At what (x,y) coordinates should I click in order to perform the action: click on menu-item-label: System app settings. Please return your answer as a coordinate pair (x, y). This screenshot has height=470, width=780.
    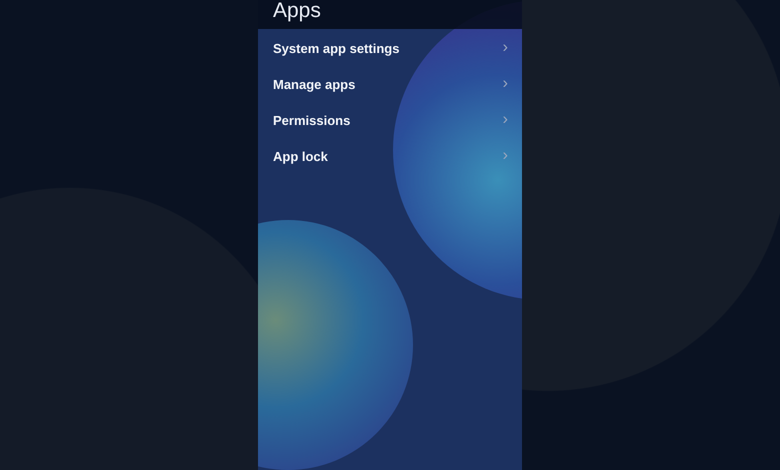
    Looking at the image, I should click on (336, 48).